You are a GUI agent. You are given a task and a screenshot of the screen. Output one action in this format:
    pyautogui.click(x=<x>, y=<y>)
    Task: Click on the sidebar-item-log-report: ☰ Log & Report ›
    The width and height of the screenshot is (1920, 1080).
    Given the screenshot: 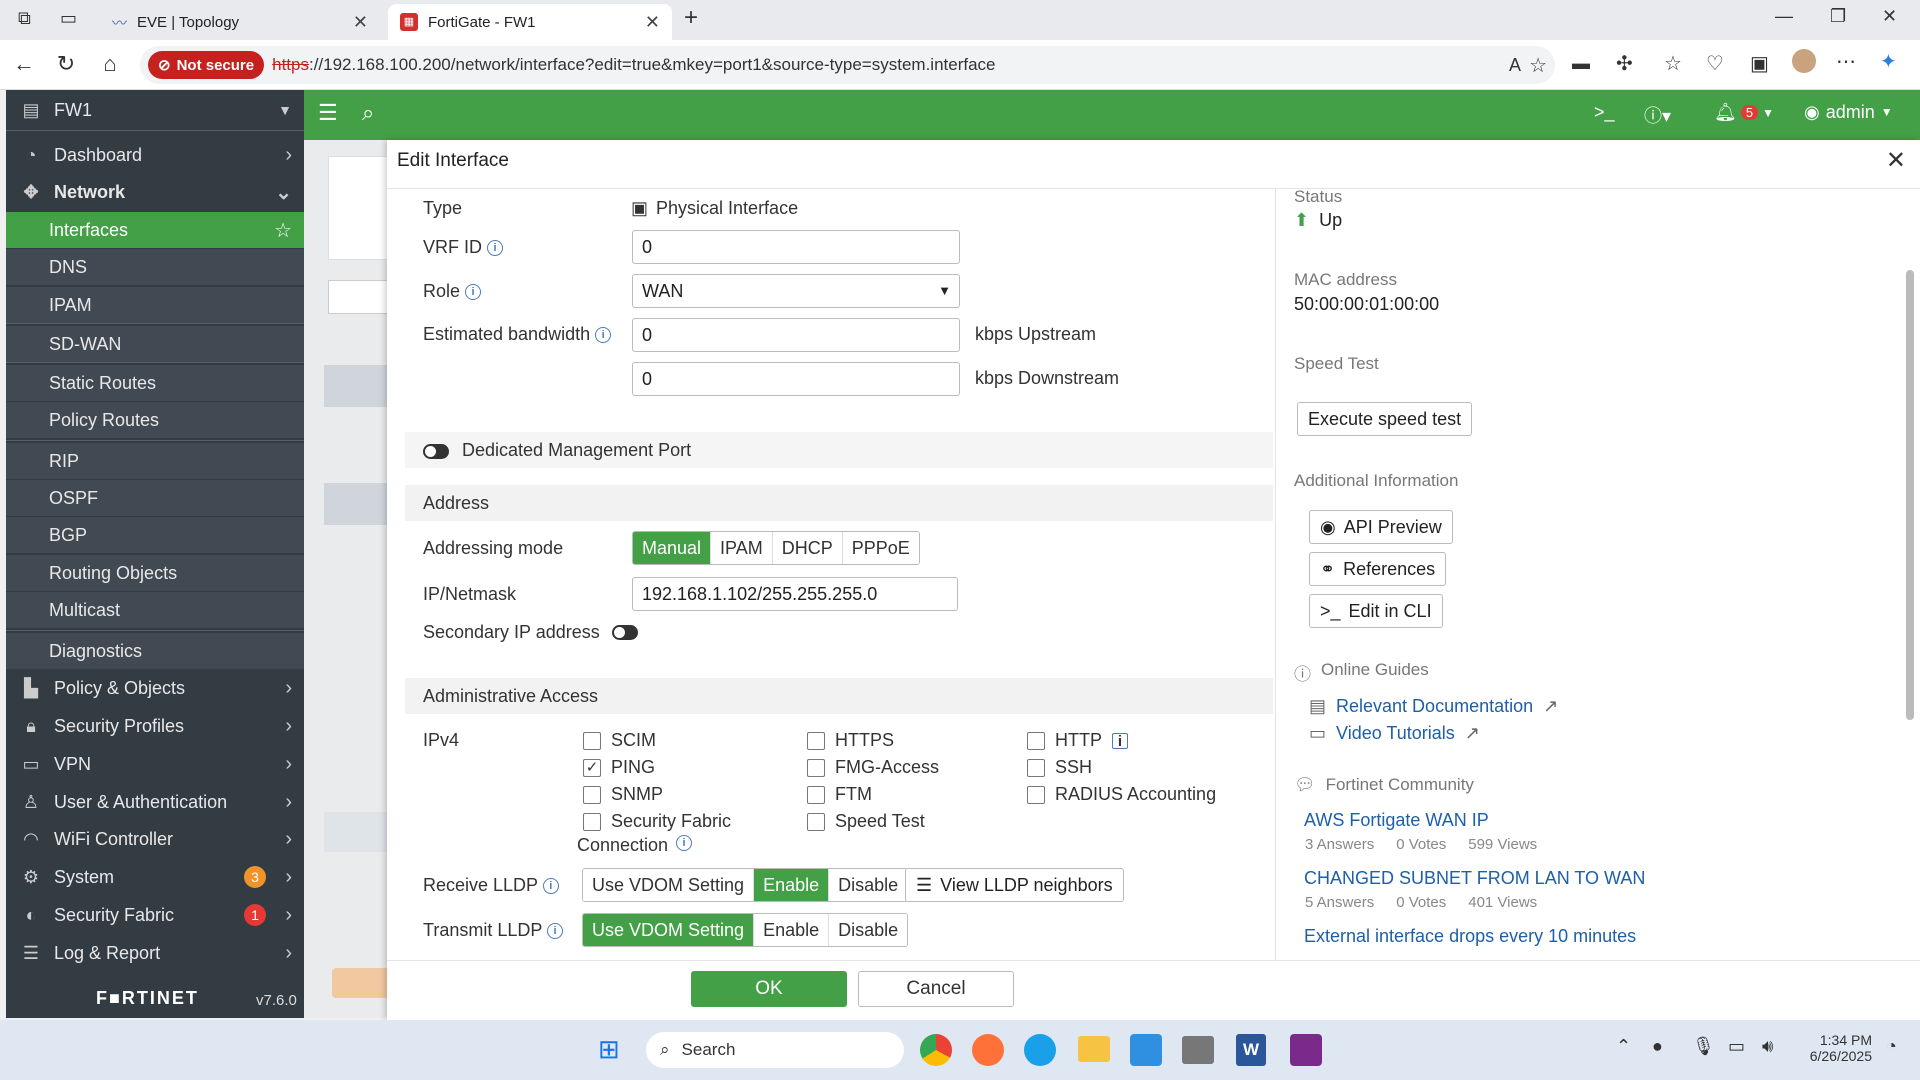 What is the action you would take?
    pyautogui.click(x=155, y=953)
    